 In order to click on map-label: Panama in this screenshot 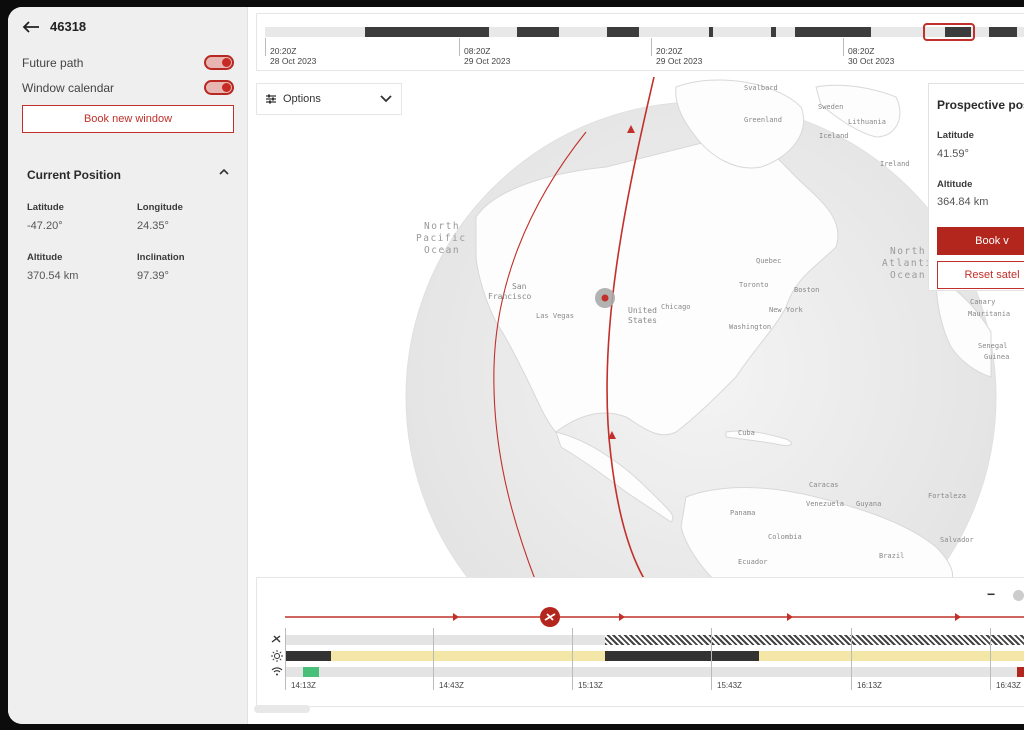, I will do `click(742, 513)`.